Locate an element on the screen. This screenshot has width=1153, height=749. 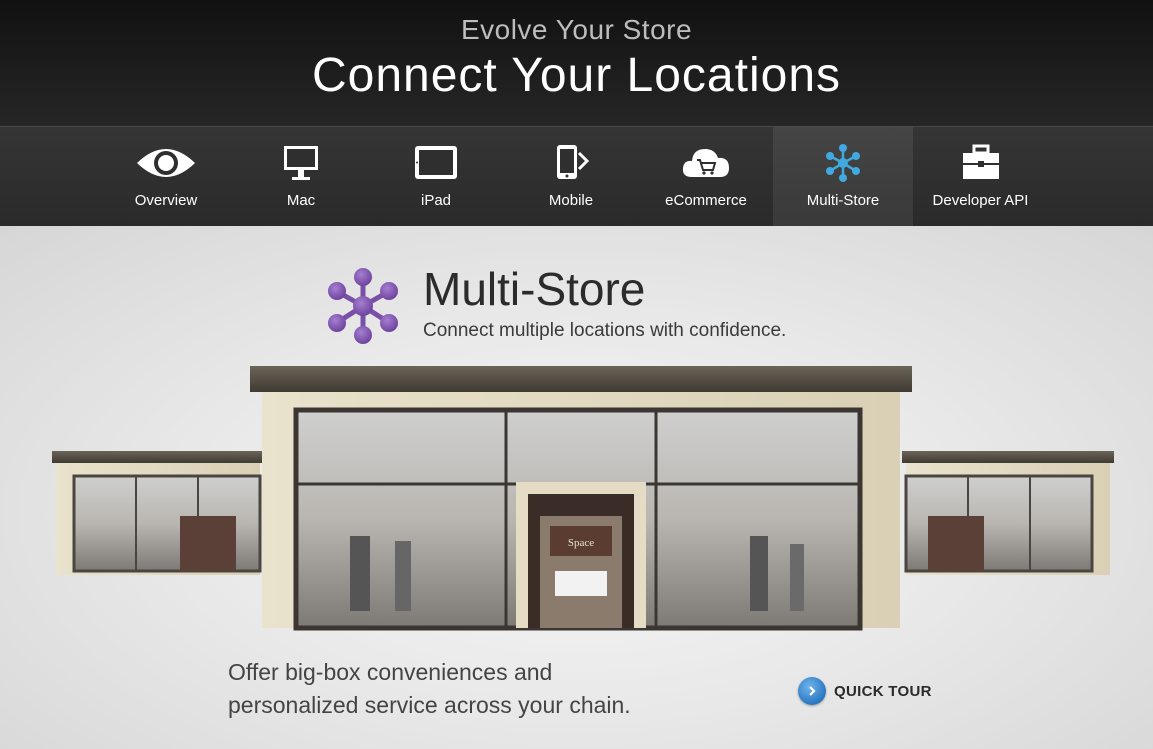
header-title: Connect Your Locations is located at coordinates (576, 75).